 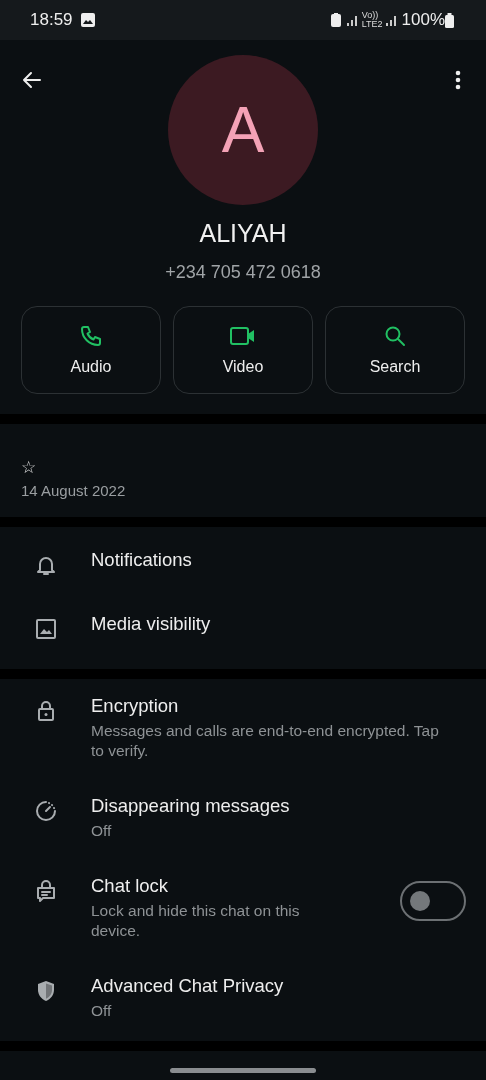 I want to click on contact-phone: +234 705 472 0618, so click(x=243, y=272).